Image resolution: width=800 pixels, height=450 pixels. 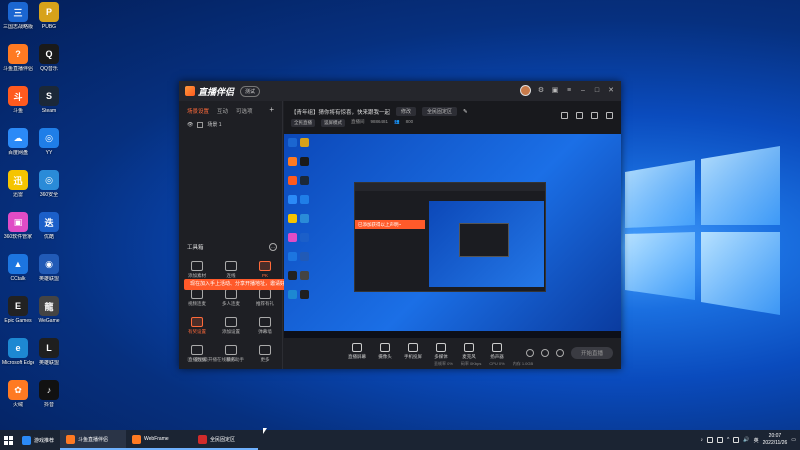 I want to click on desktop-app-icon: 迅, so click(x=18, y=180).